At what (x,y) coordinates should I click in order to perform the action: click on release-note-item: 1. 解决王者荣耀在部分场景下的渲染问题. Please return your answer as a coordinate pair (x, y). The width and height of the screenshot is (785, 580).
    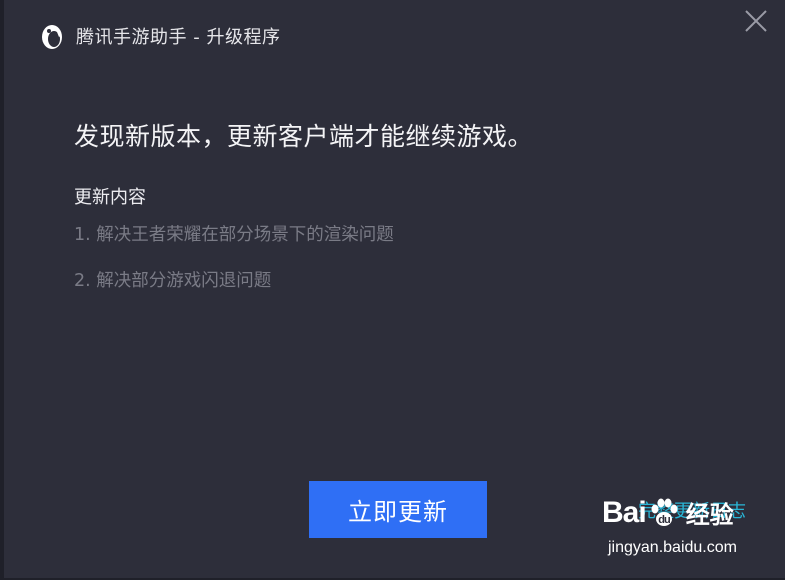
    Looking at the image, I should click on (234, 235).